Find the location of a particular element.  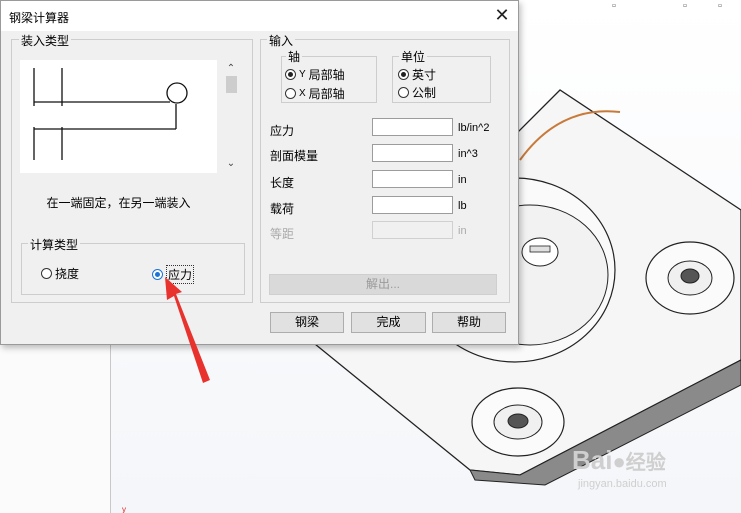

input-label: 输入 is located at coordinates (281, 40).